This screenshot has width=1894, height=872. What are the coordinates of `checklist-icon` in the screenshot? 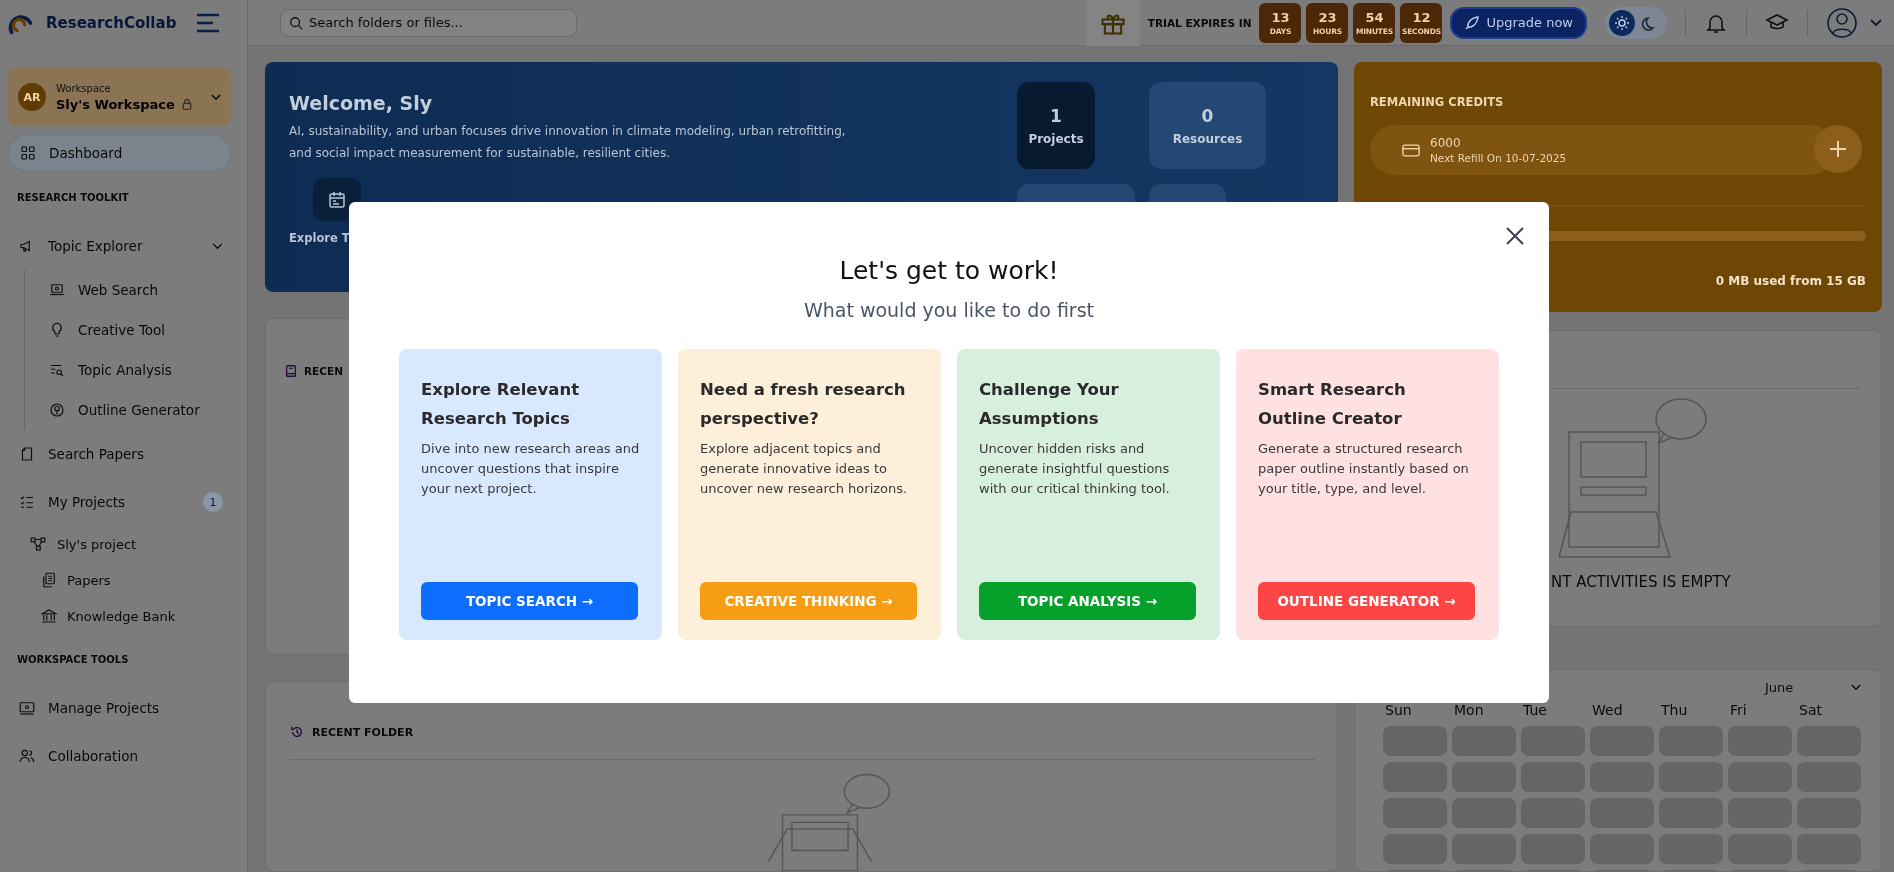 It's located at (27, 502).